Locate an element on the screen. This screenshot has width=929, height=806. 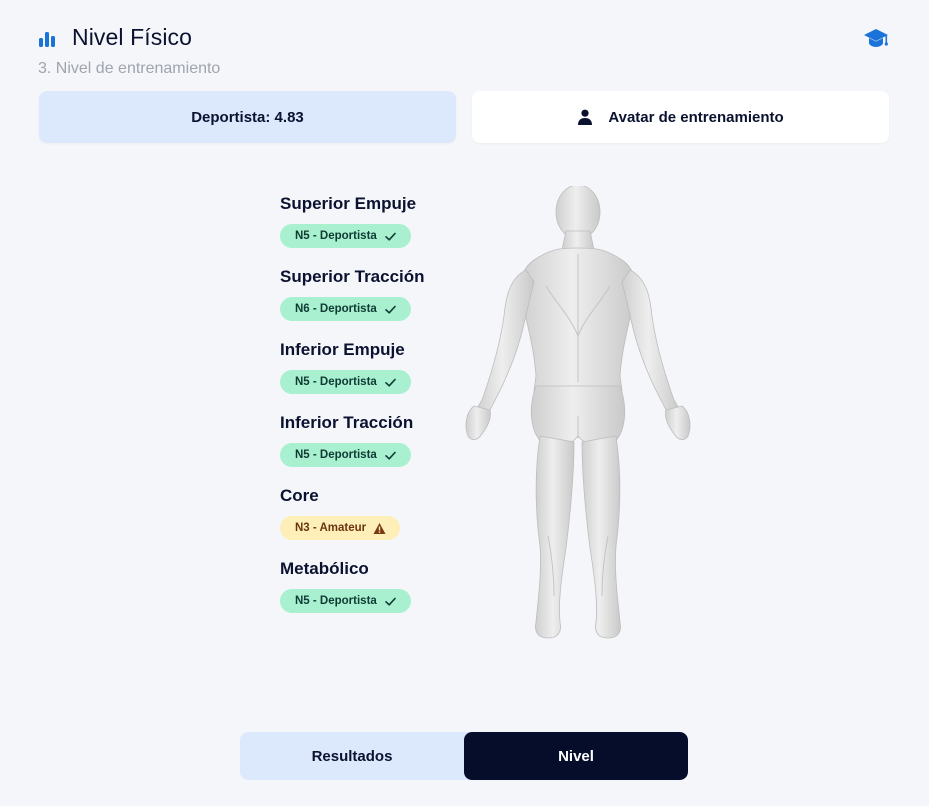
level-item-inferior-empuje: Inferior Empuje N5 - Deportista is located at coordinates (380, 376).